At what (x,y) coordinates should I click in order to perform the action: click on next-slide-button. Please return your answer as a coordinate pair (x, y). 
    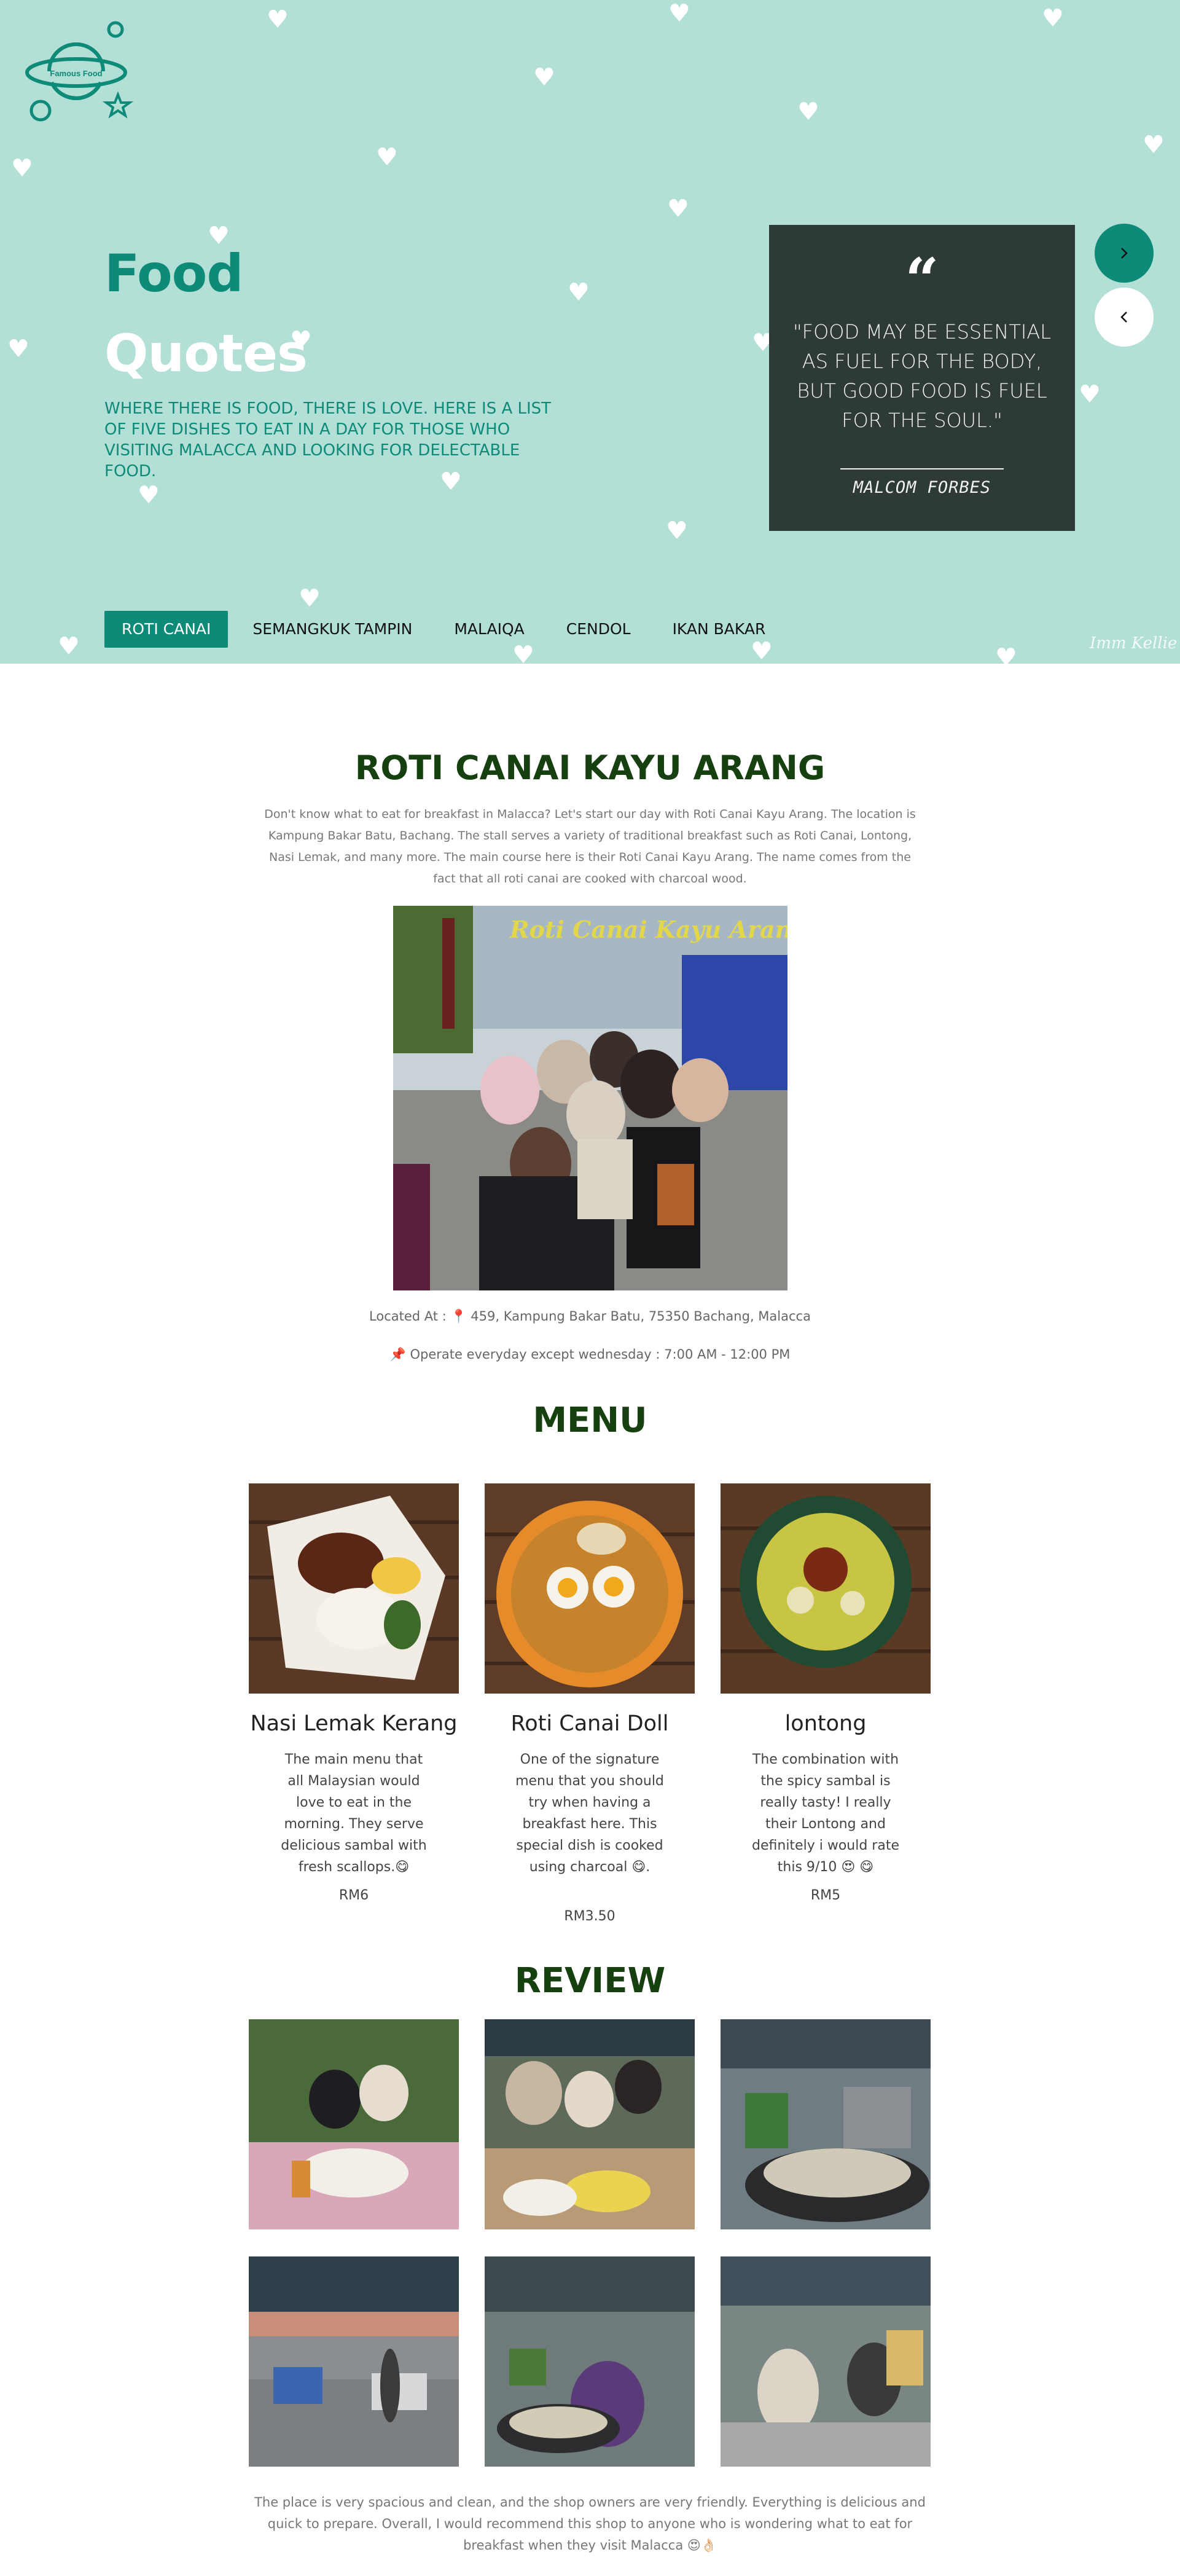
    Looking at the image, I should click on (1124, 253).